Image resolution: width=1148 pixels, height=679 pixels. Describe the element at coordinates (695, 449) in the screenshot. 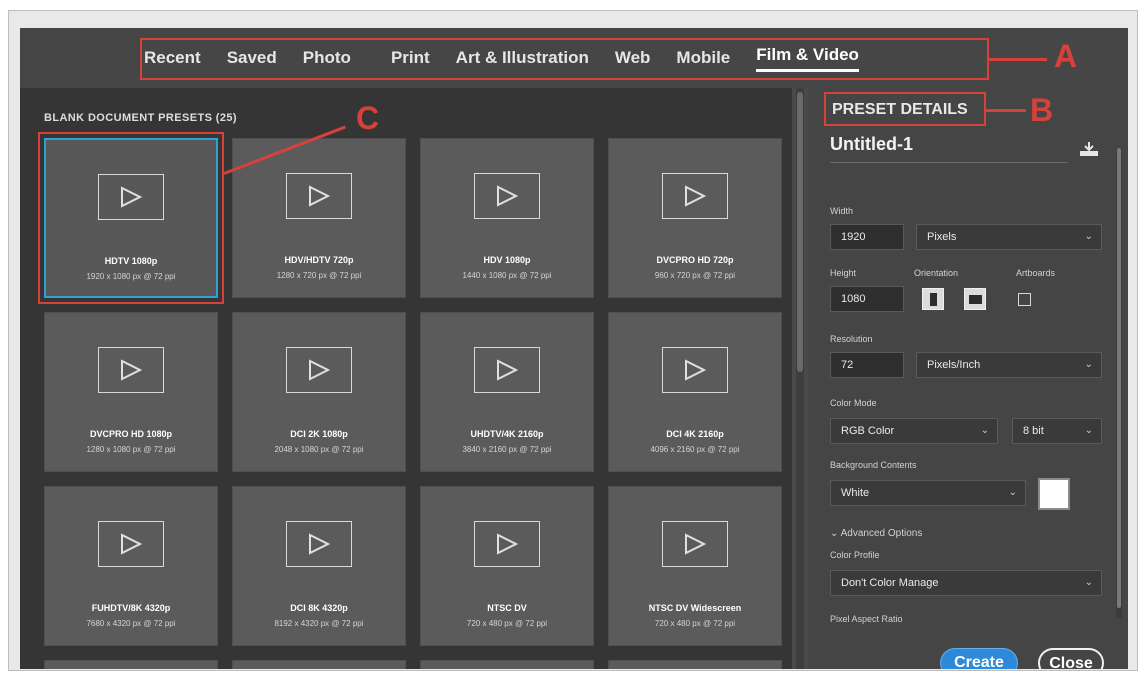

I see `preset-dimensions: 4096 x 2160 px @ 72 ppi` at that location.